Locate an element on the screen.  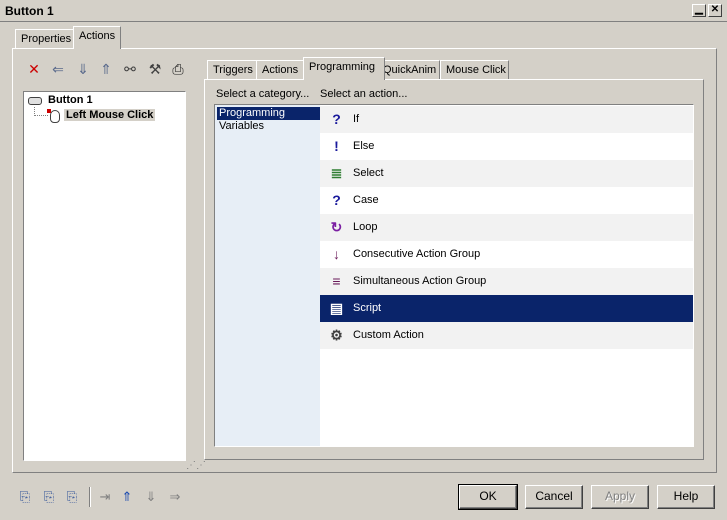
tree-connector is located at coordinates (41, 111).